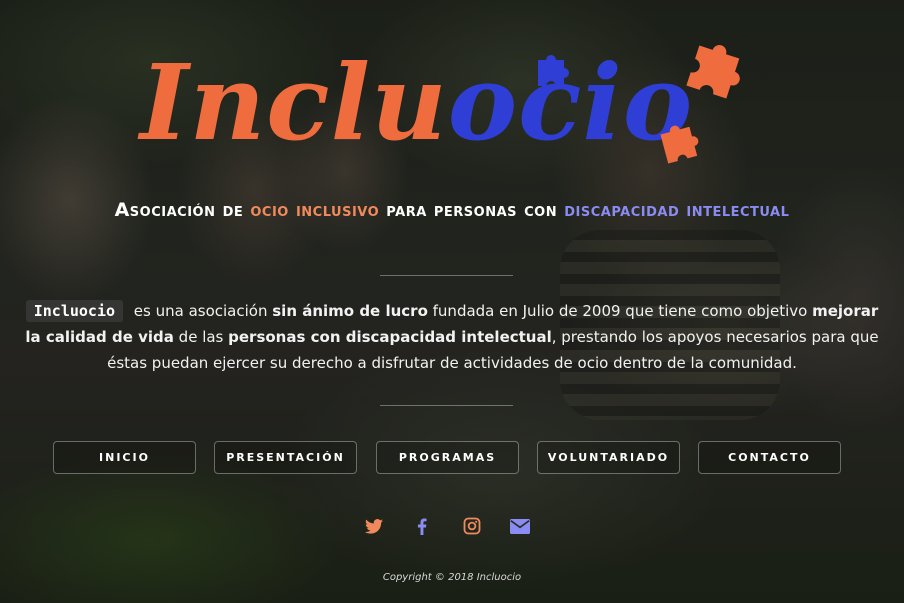 This screenshot has width=904, height=603. I want to click on nav-contacto-button: CONTACTO, so click(769, 457).